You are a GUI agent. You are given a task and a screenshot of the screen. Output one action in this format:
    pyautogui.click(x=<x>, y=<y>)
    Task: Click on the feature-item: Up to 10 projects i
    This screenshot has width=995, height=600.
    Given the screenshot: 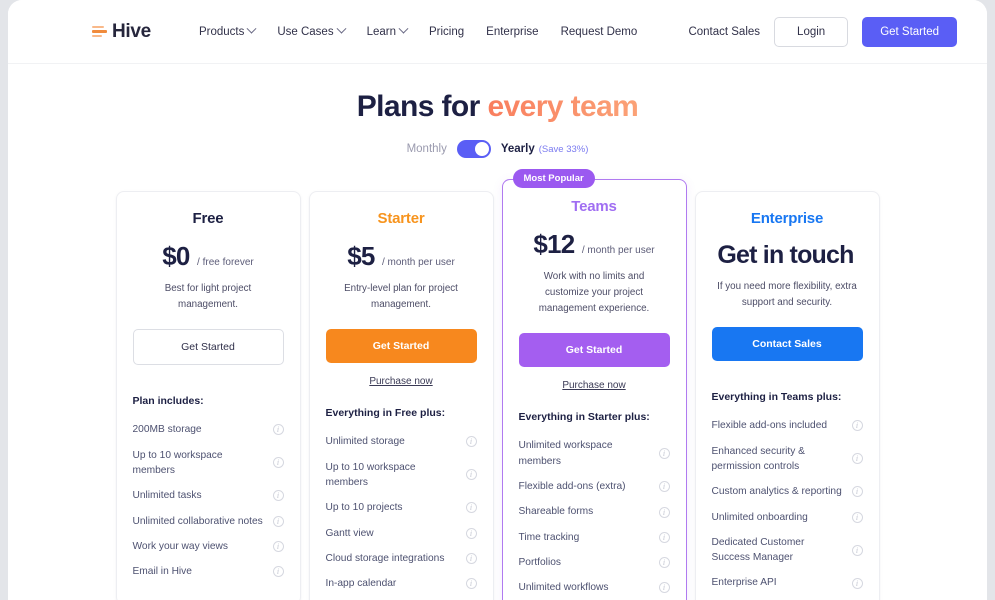 What is the action you would take?
    pyautogui.click(x=401, y=507)
    